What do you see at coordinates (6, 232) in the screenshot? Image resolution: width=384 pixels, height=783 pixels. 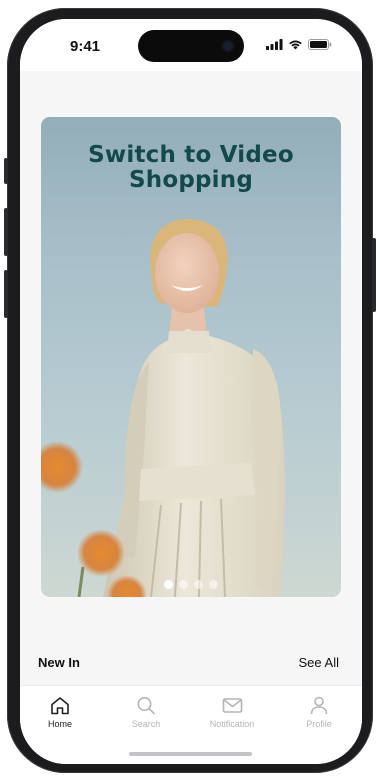 I see `volume-up-button` at bounding box center [6, 232].